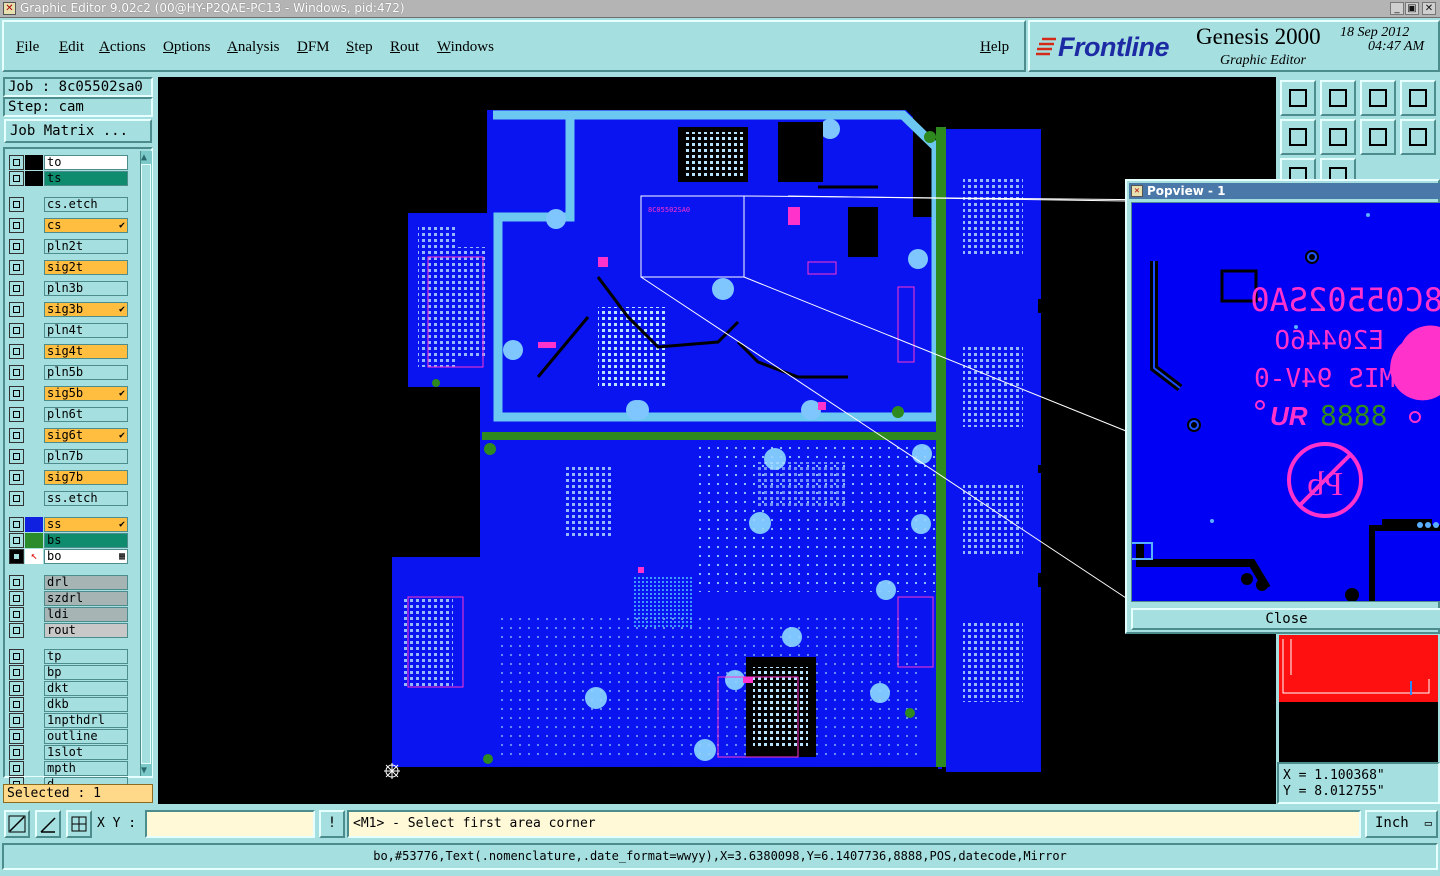 The image size is (1440, 876). I want to click on layer-name: to, so click(86, 162).